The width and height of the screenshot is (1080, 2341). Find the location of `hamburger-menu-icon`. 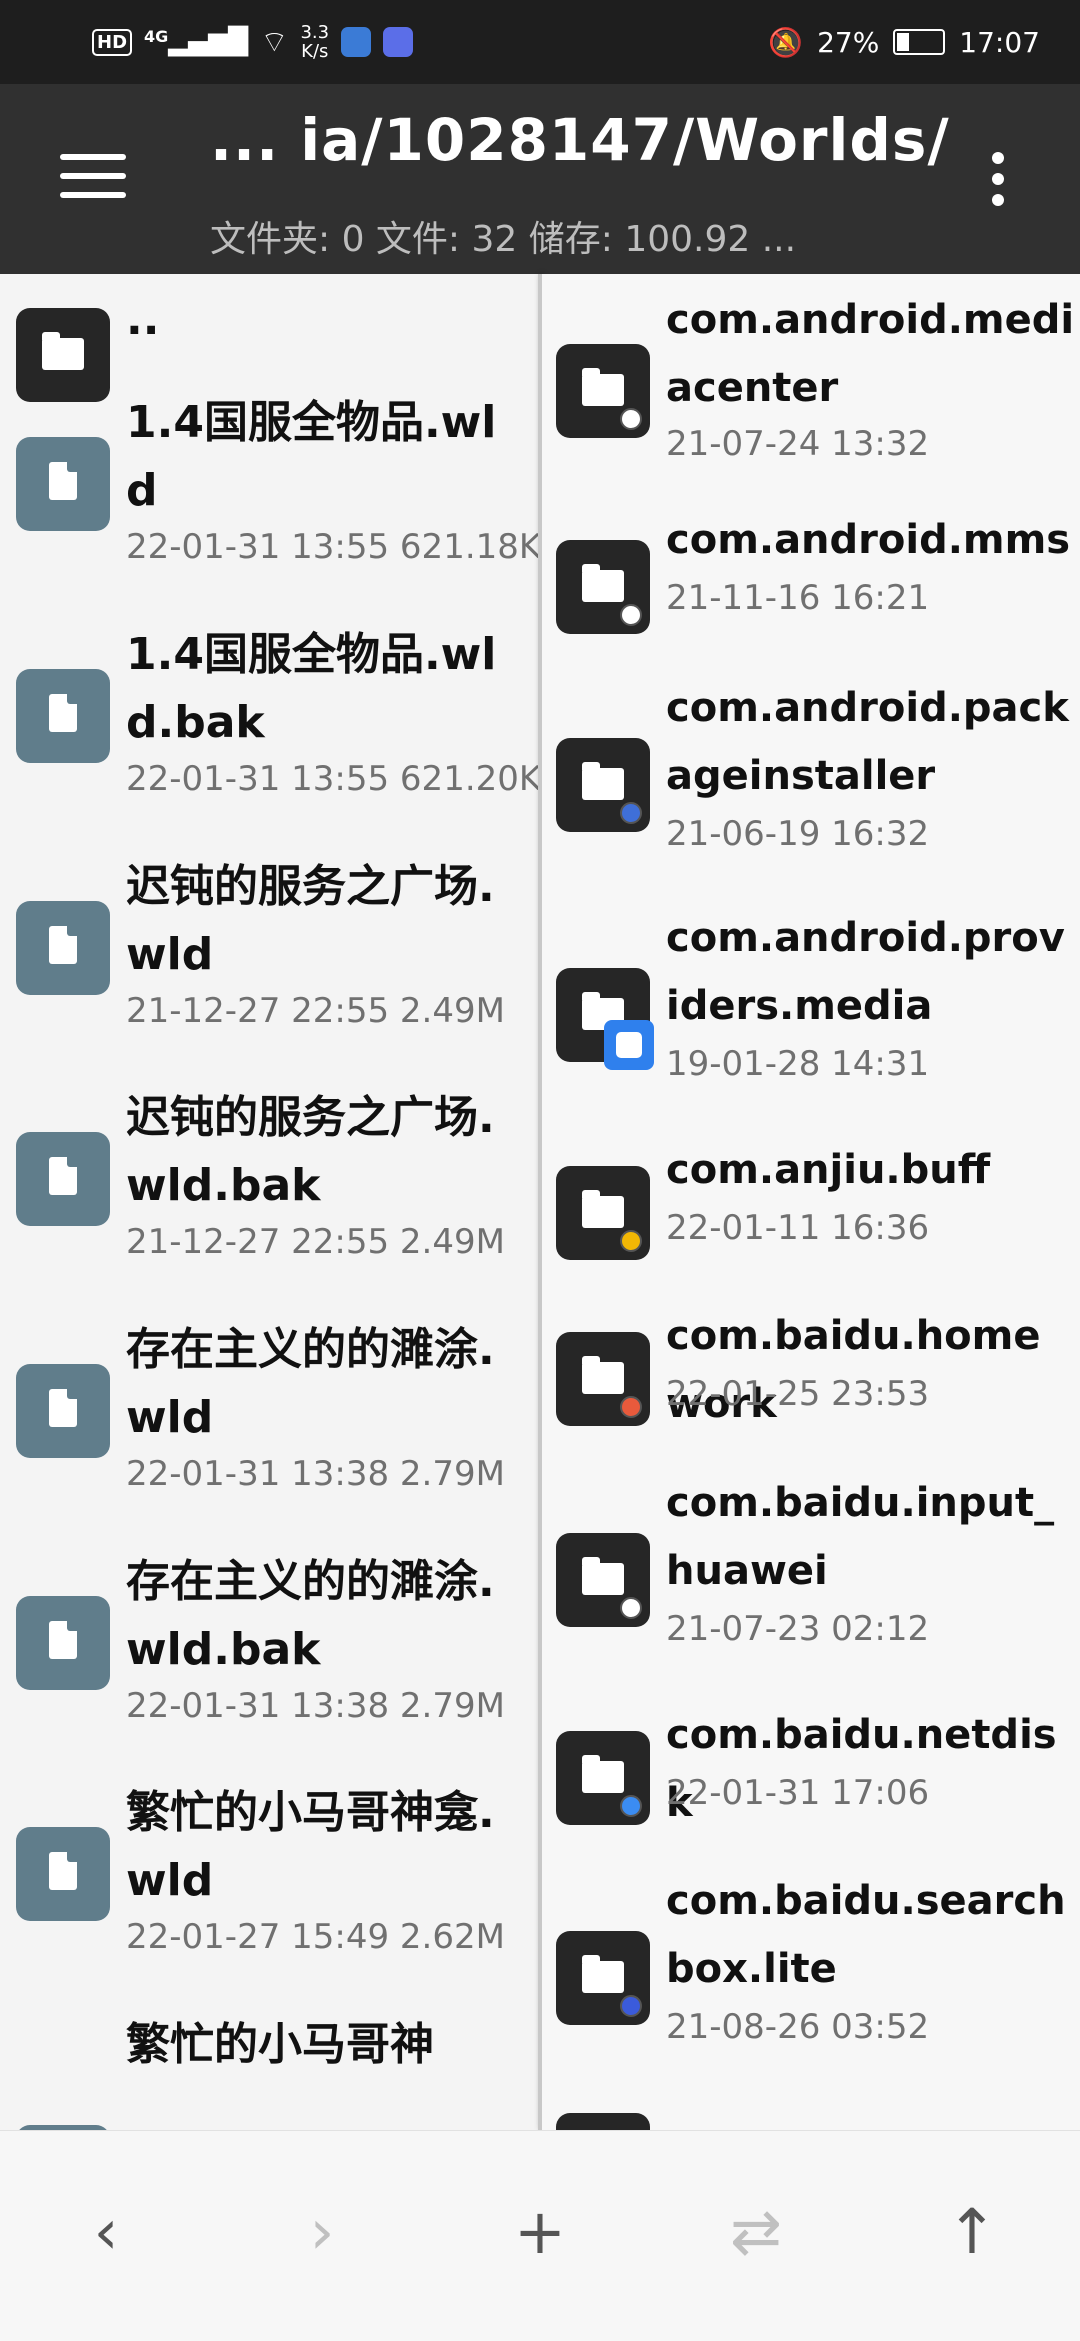

hamburger-menu-icon is located at coordinates (93, 179).